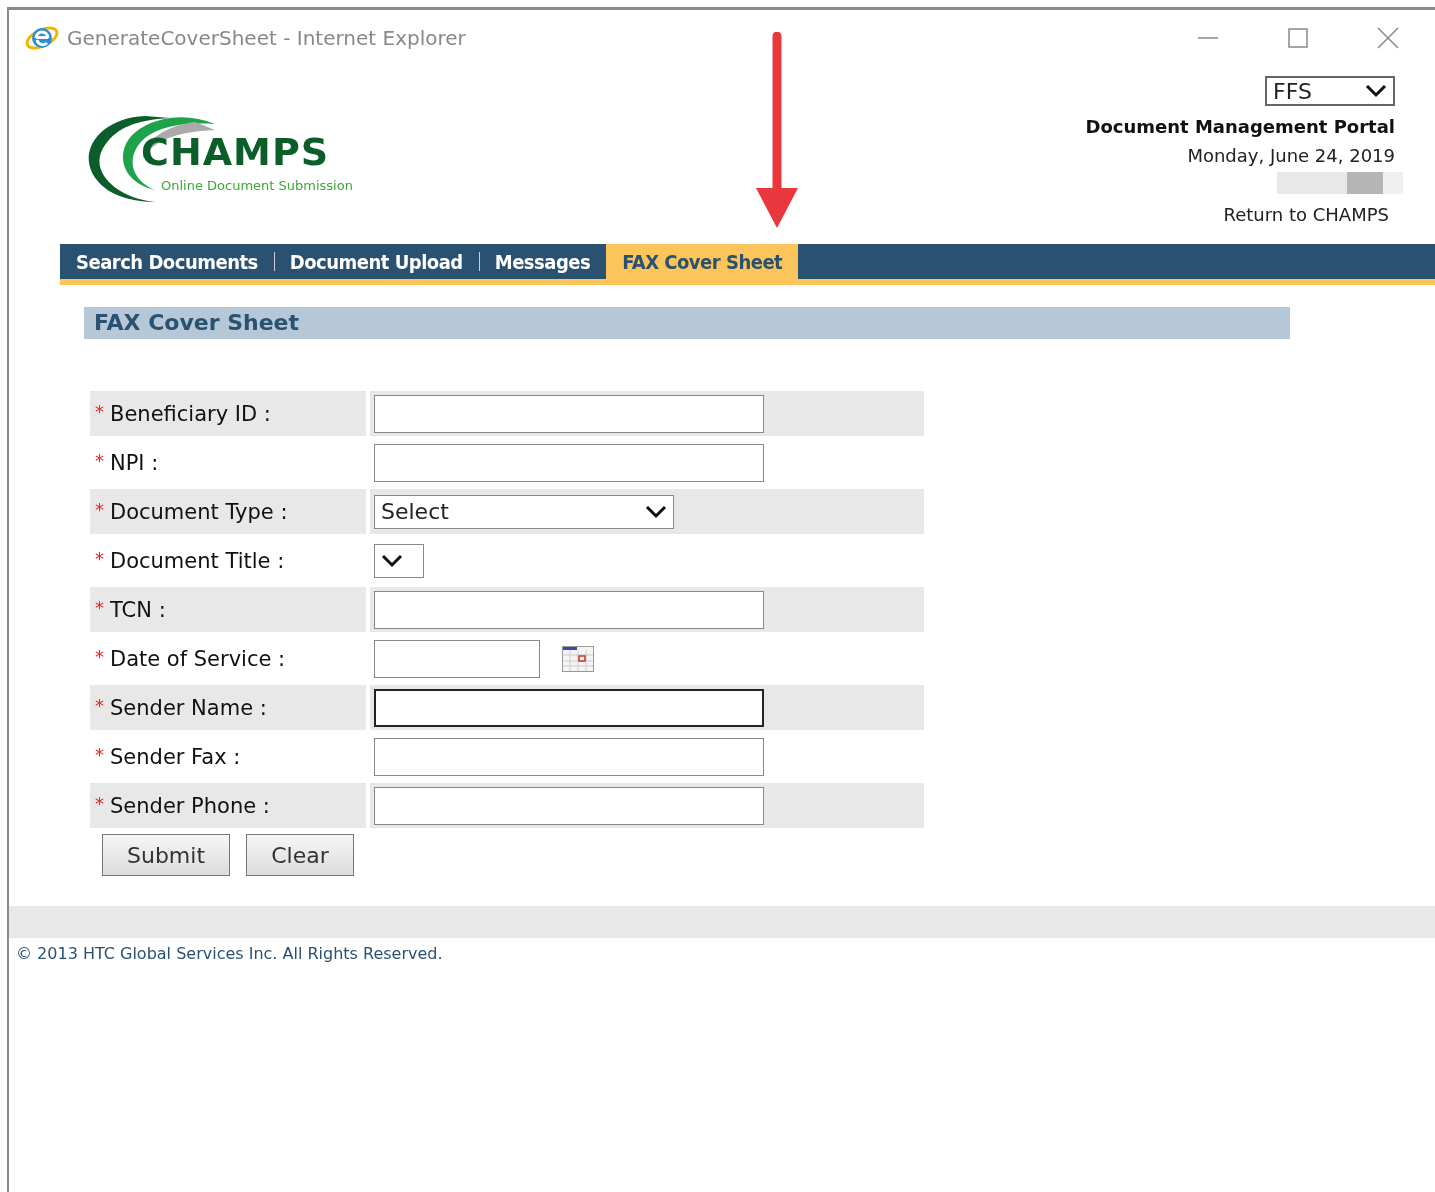  Describe the element at coordinates (1306, 214) in the screenshot. I see `return-link: Return to CHAMPS` at that location.